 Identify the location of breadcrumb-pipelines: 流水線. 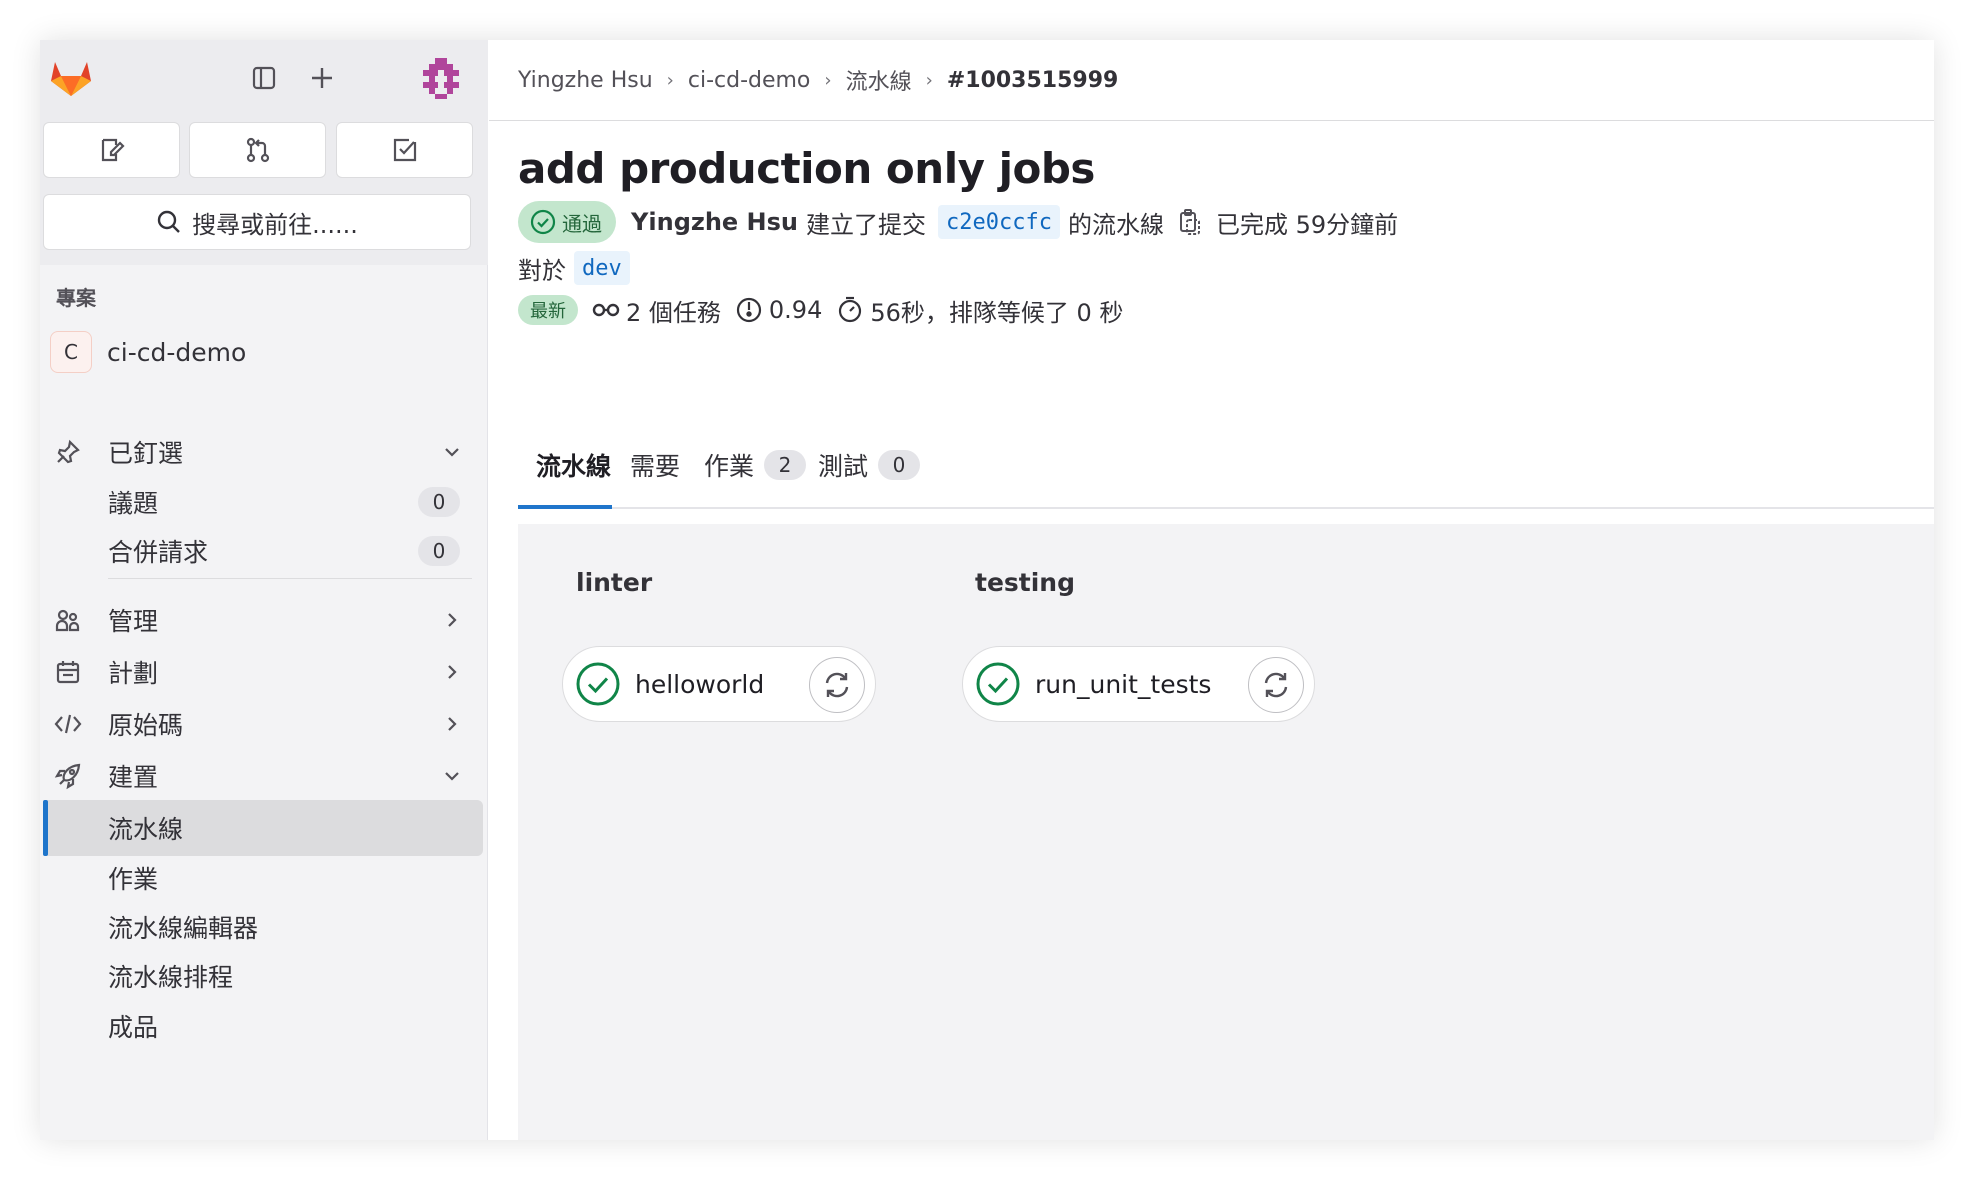
(879, 80).